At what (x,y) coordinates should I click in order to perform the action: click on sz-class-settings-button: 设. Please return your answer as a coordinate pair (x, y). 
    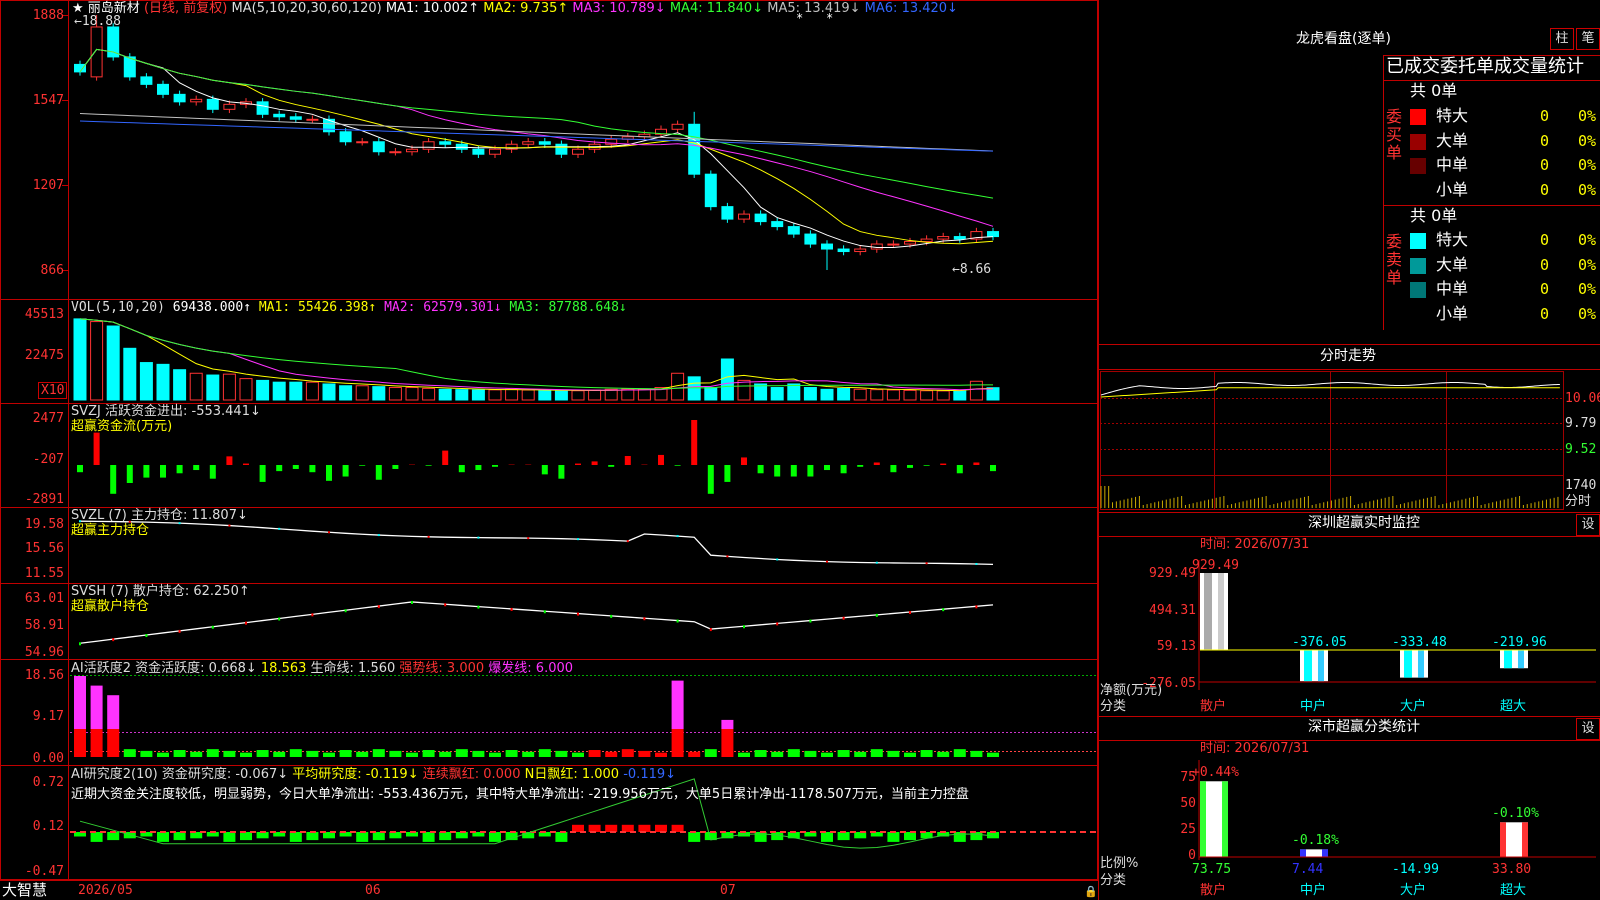
    Looking at the image, I should click on (1588, 729).